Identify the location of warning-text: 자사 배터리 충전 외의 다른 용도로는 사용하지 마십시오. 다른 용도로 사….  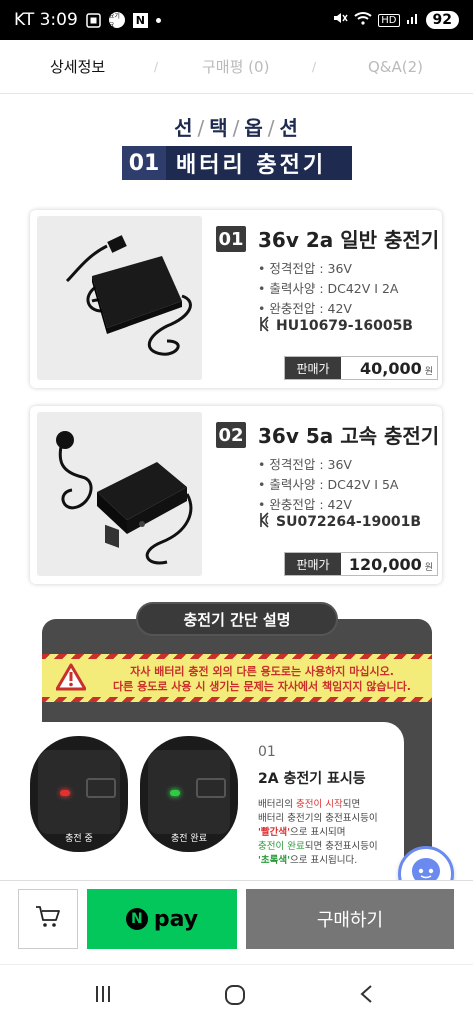
(262, 679).